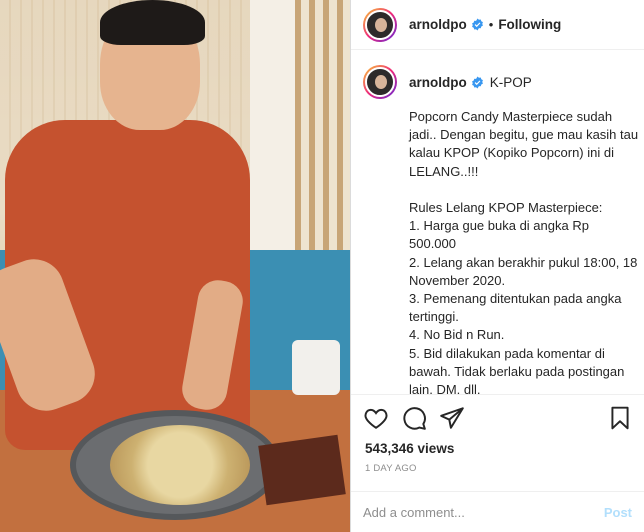 The width and height of the screenshot is (644, 532). What do you see at coordinates (391, 468) in the screenshot?
I see `post-timestamp: 1 DAY AGO` at bounding box center [391, 468].